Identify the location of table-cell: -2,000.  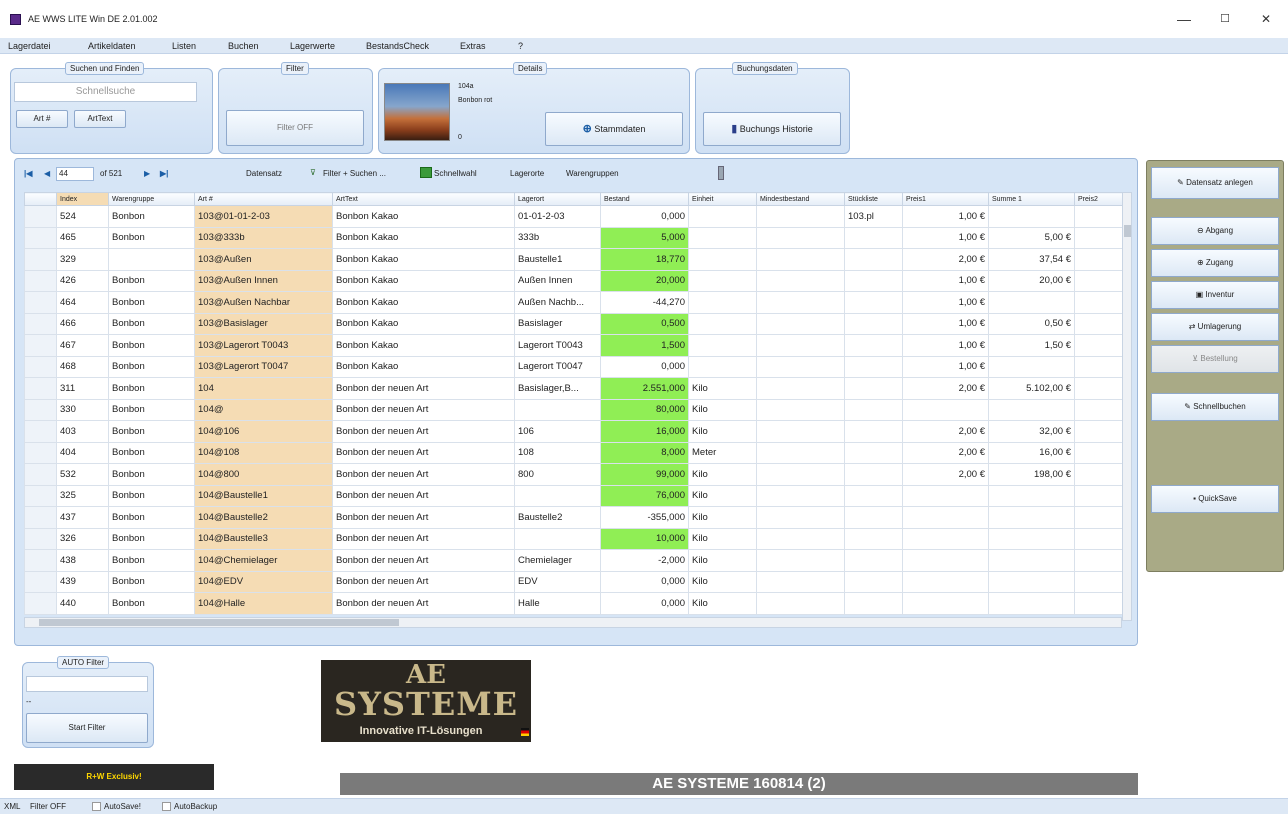
(644, 560).